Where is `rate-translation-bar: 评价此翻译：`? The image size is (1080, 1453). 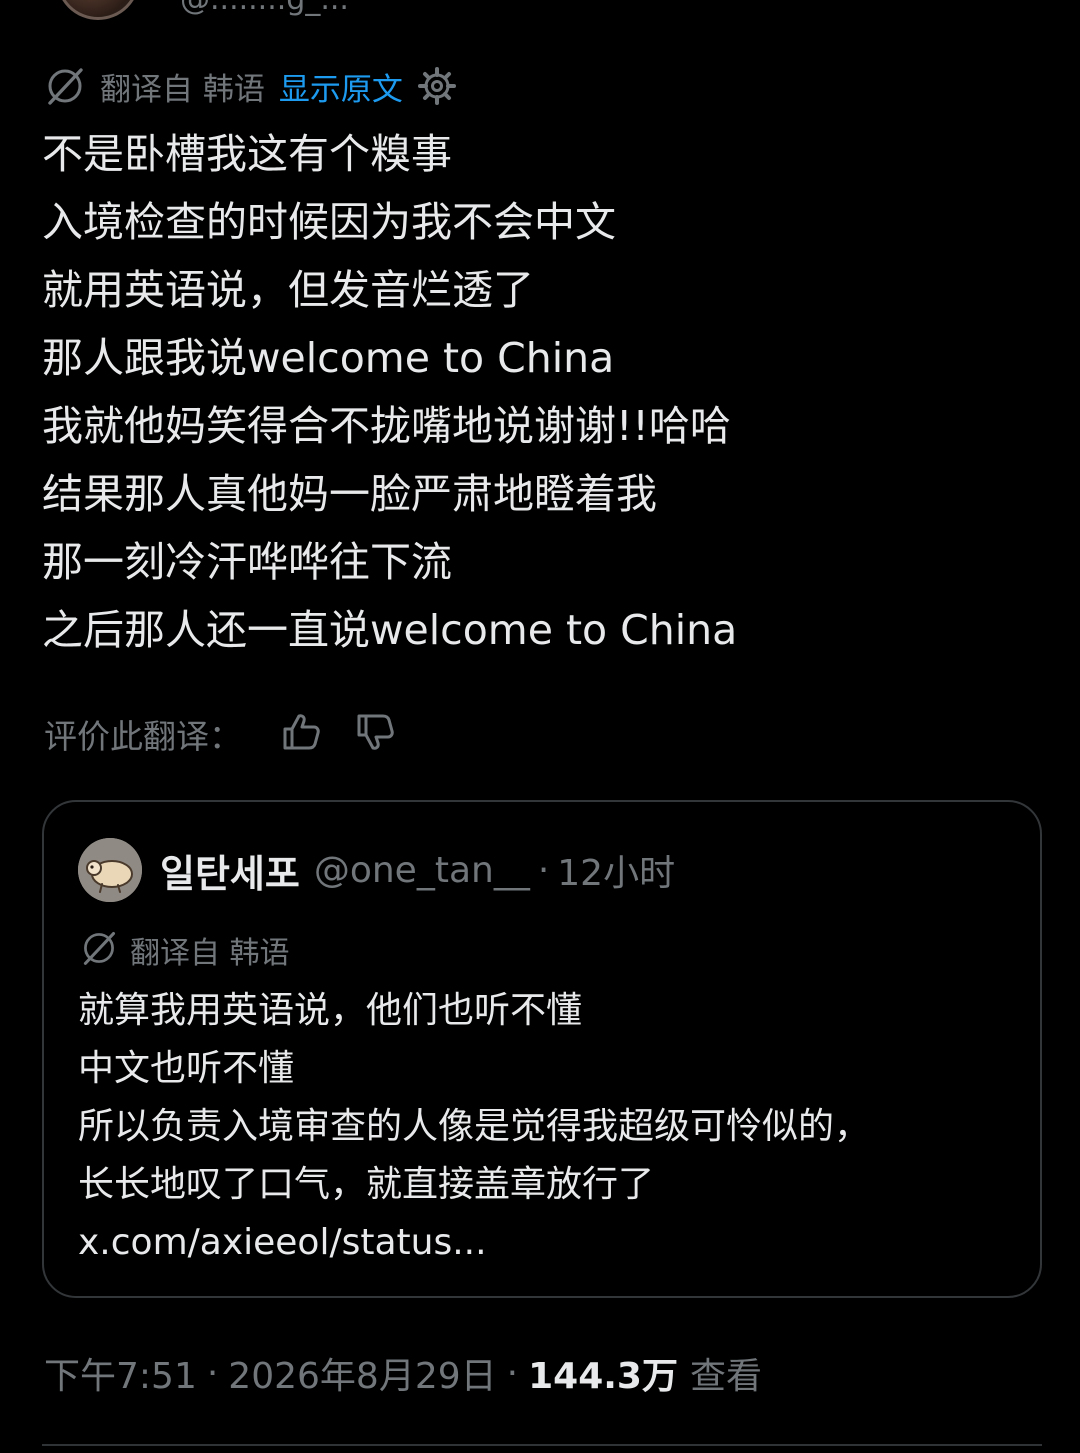
rate-translation-bar: 评价此翻译： is located at coordinates (223, 734).